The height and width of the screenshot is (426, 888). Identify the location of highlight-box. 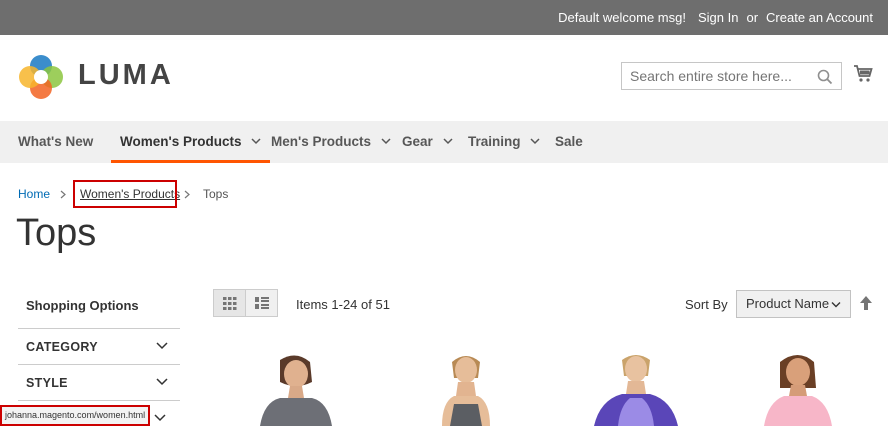
(125, 194).